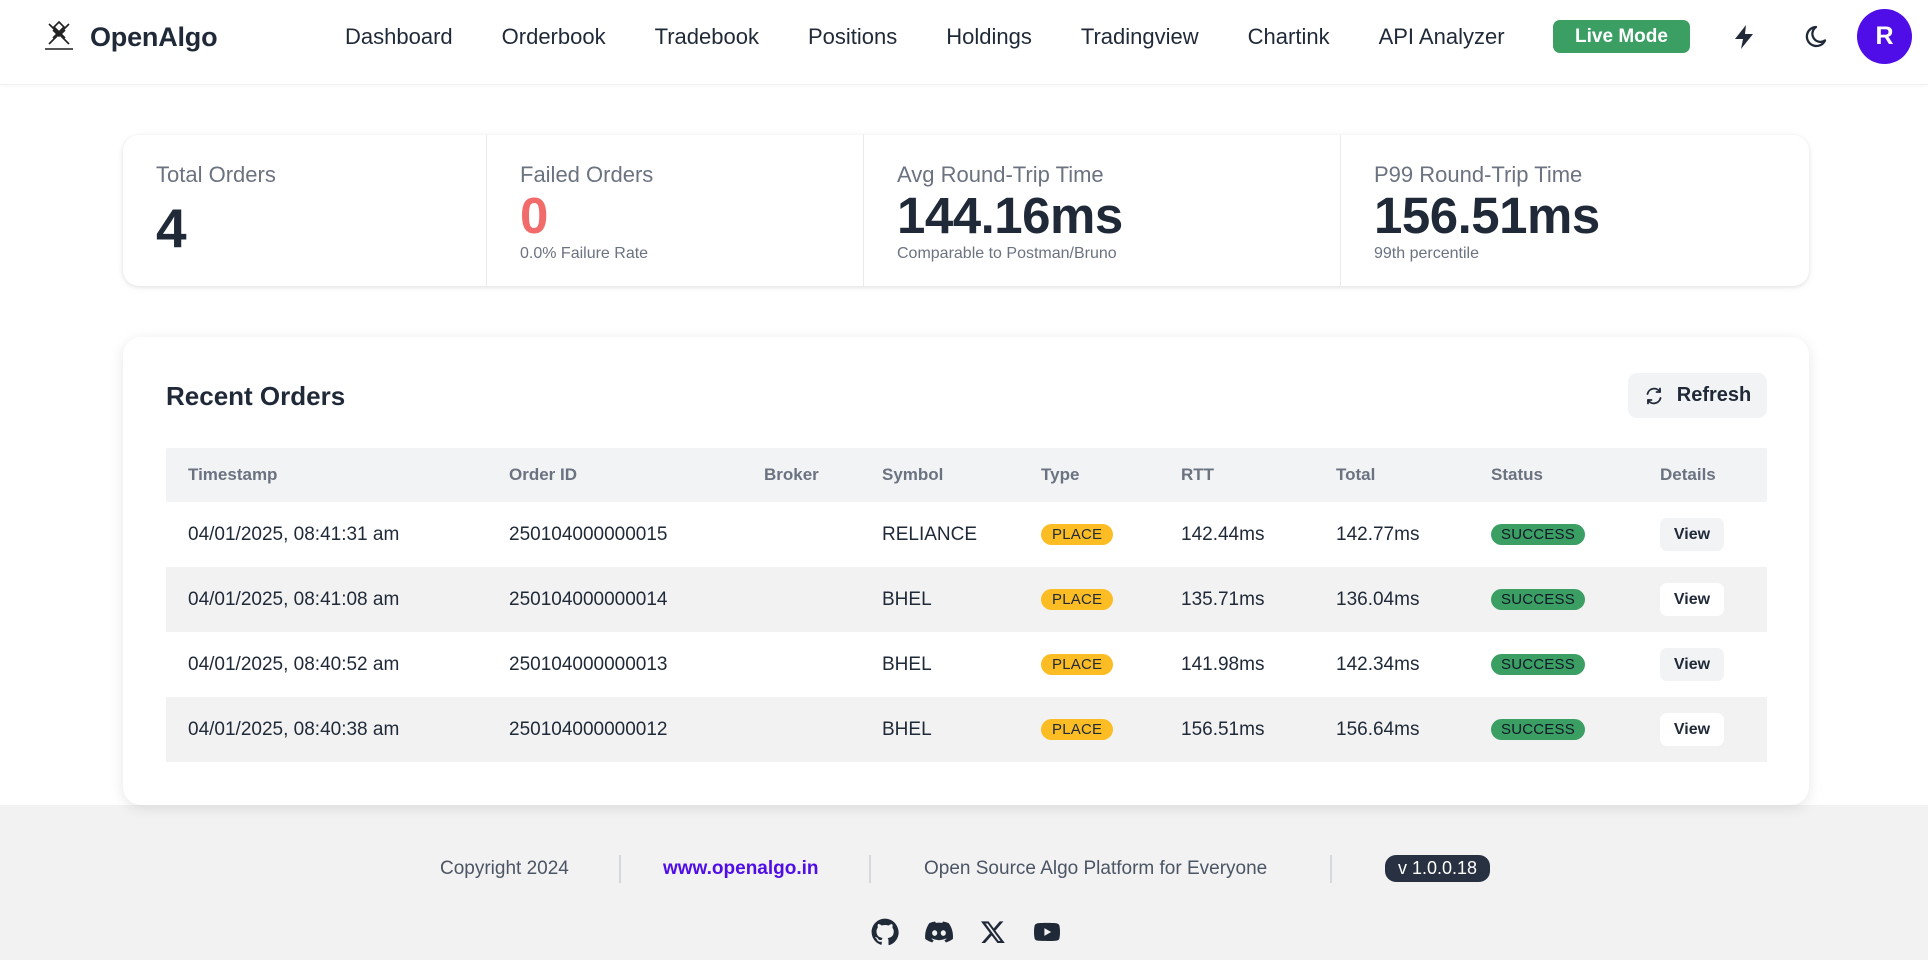 The height and width of the screenshot is (960, 1928). What do you see at coordinates (1654, 395) in the screenshot?
I see `refresh-icon` at bounding box center [1654, 395].